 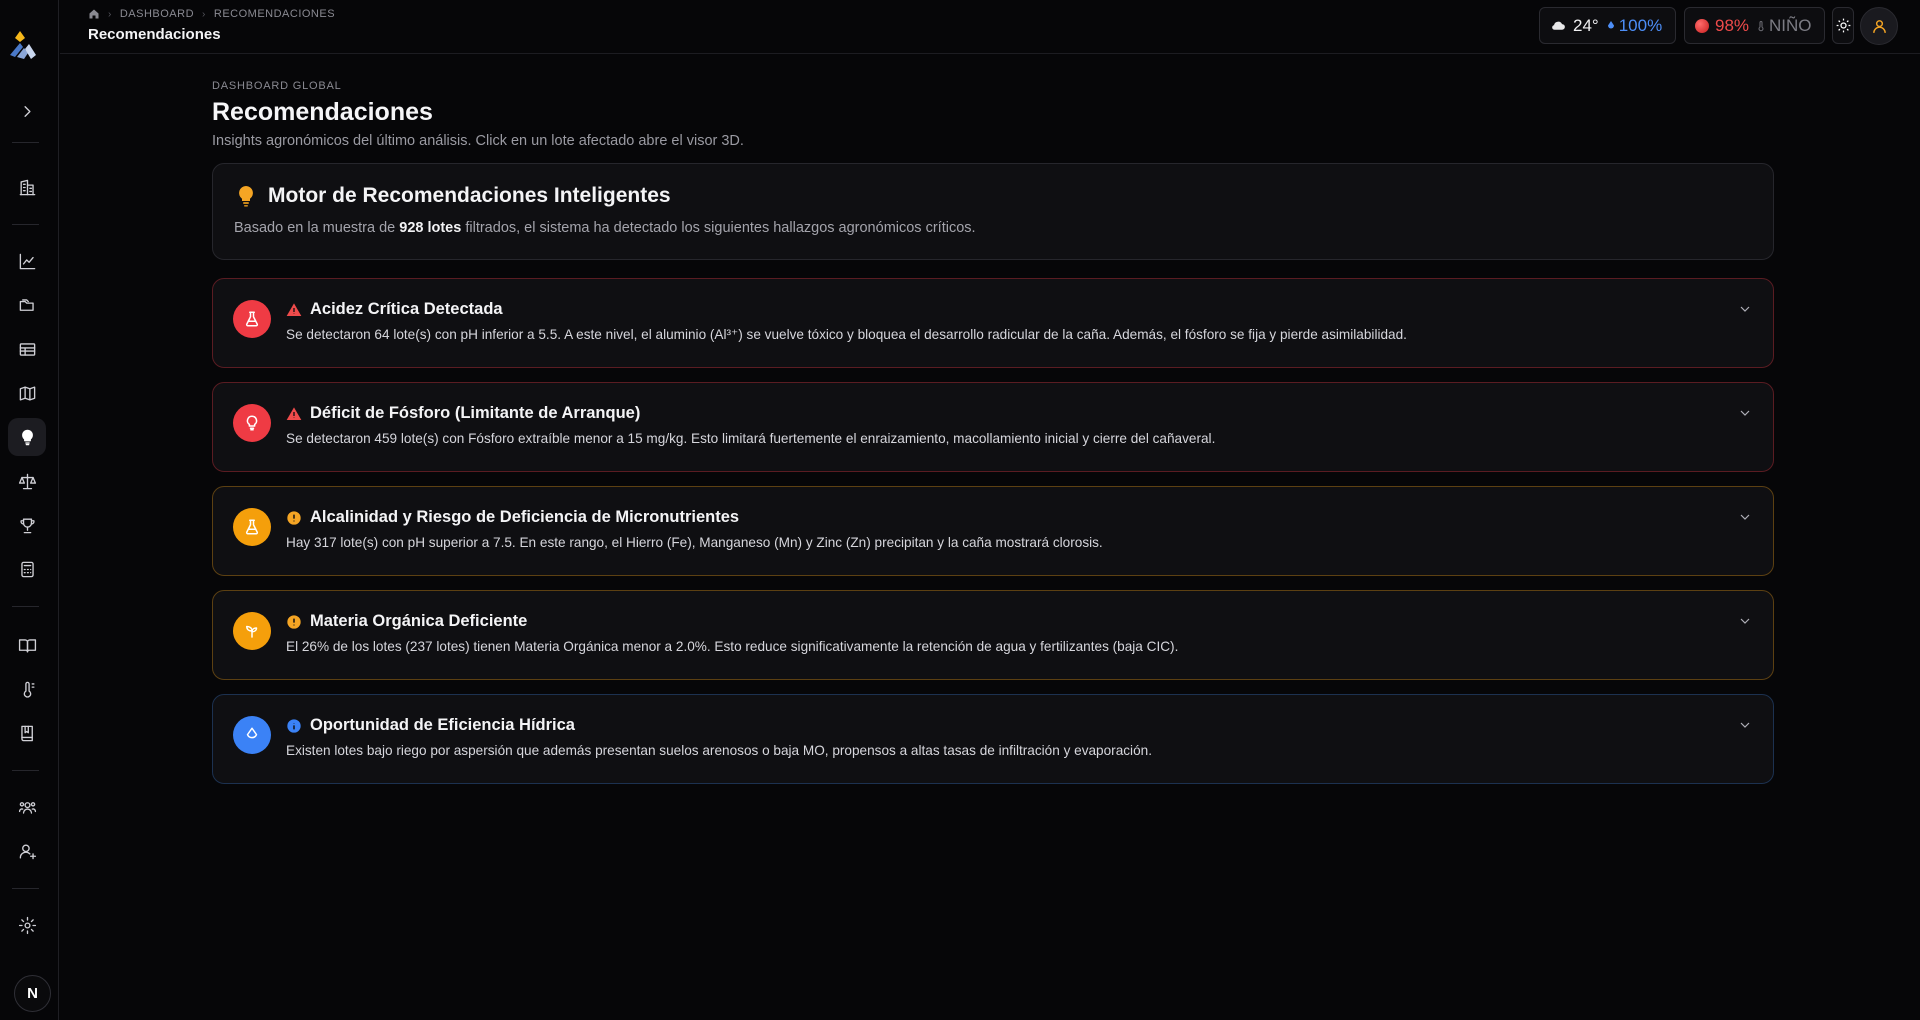 I want to click on sidebar-item-invite, so click(x=27, y=851).